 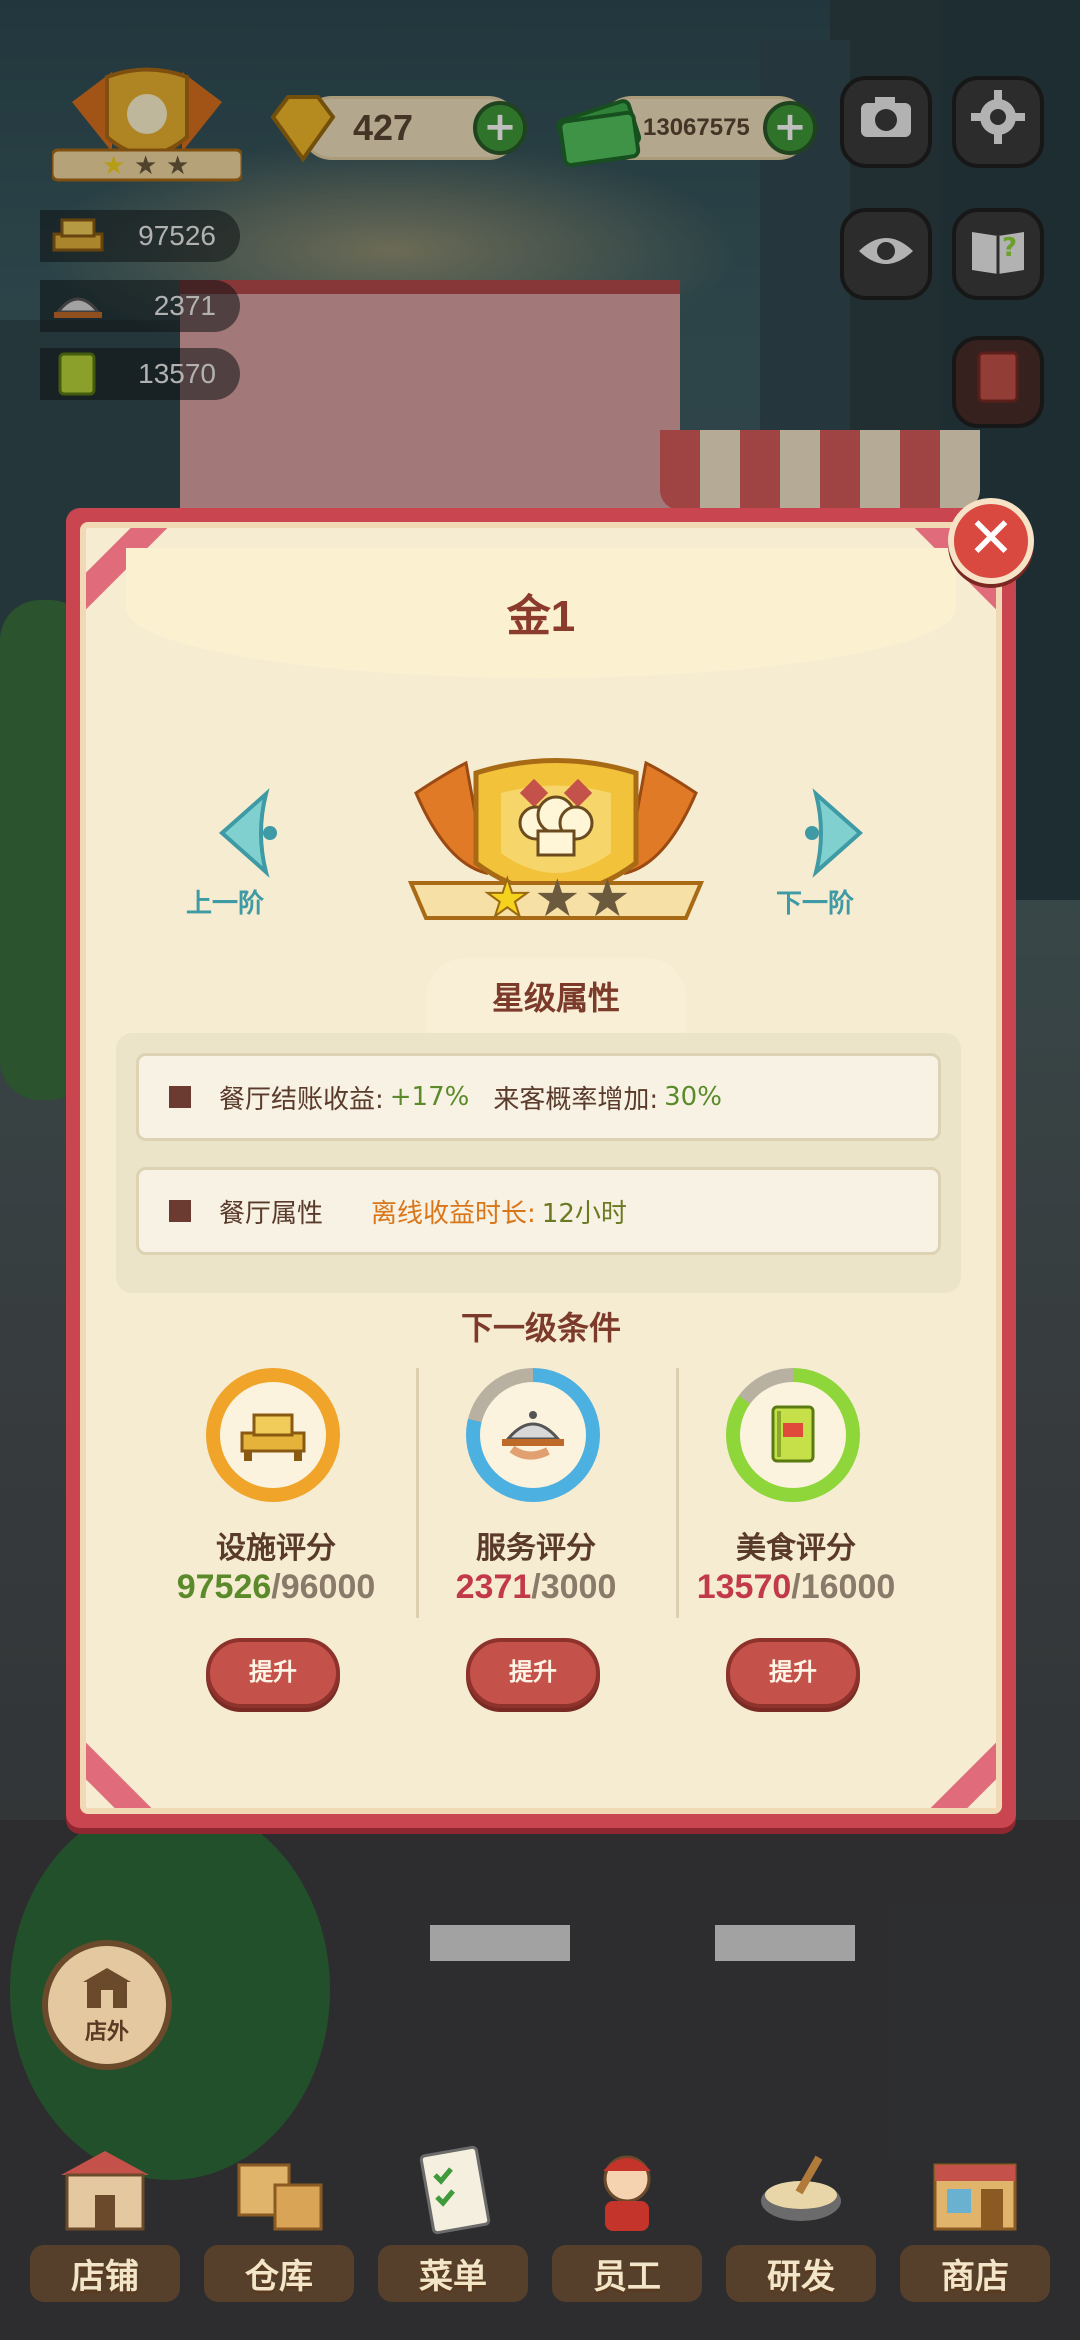 What do you see at coordinates (796, 1548) in the screenshot?
I see `score-label: 美食评分` at bounding box center [796, 1548].